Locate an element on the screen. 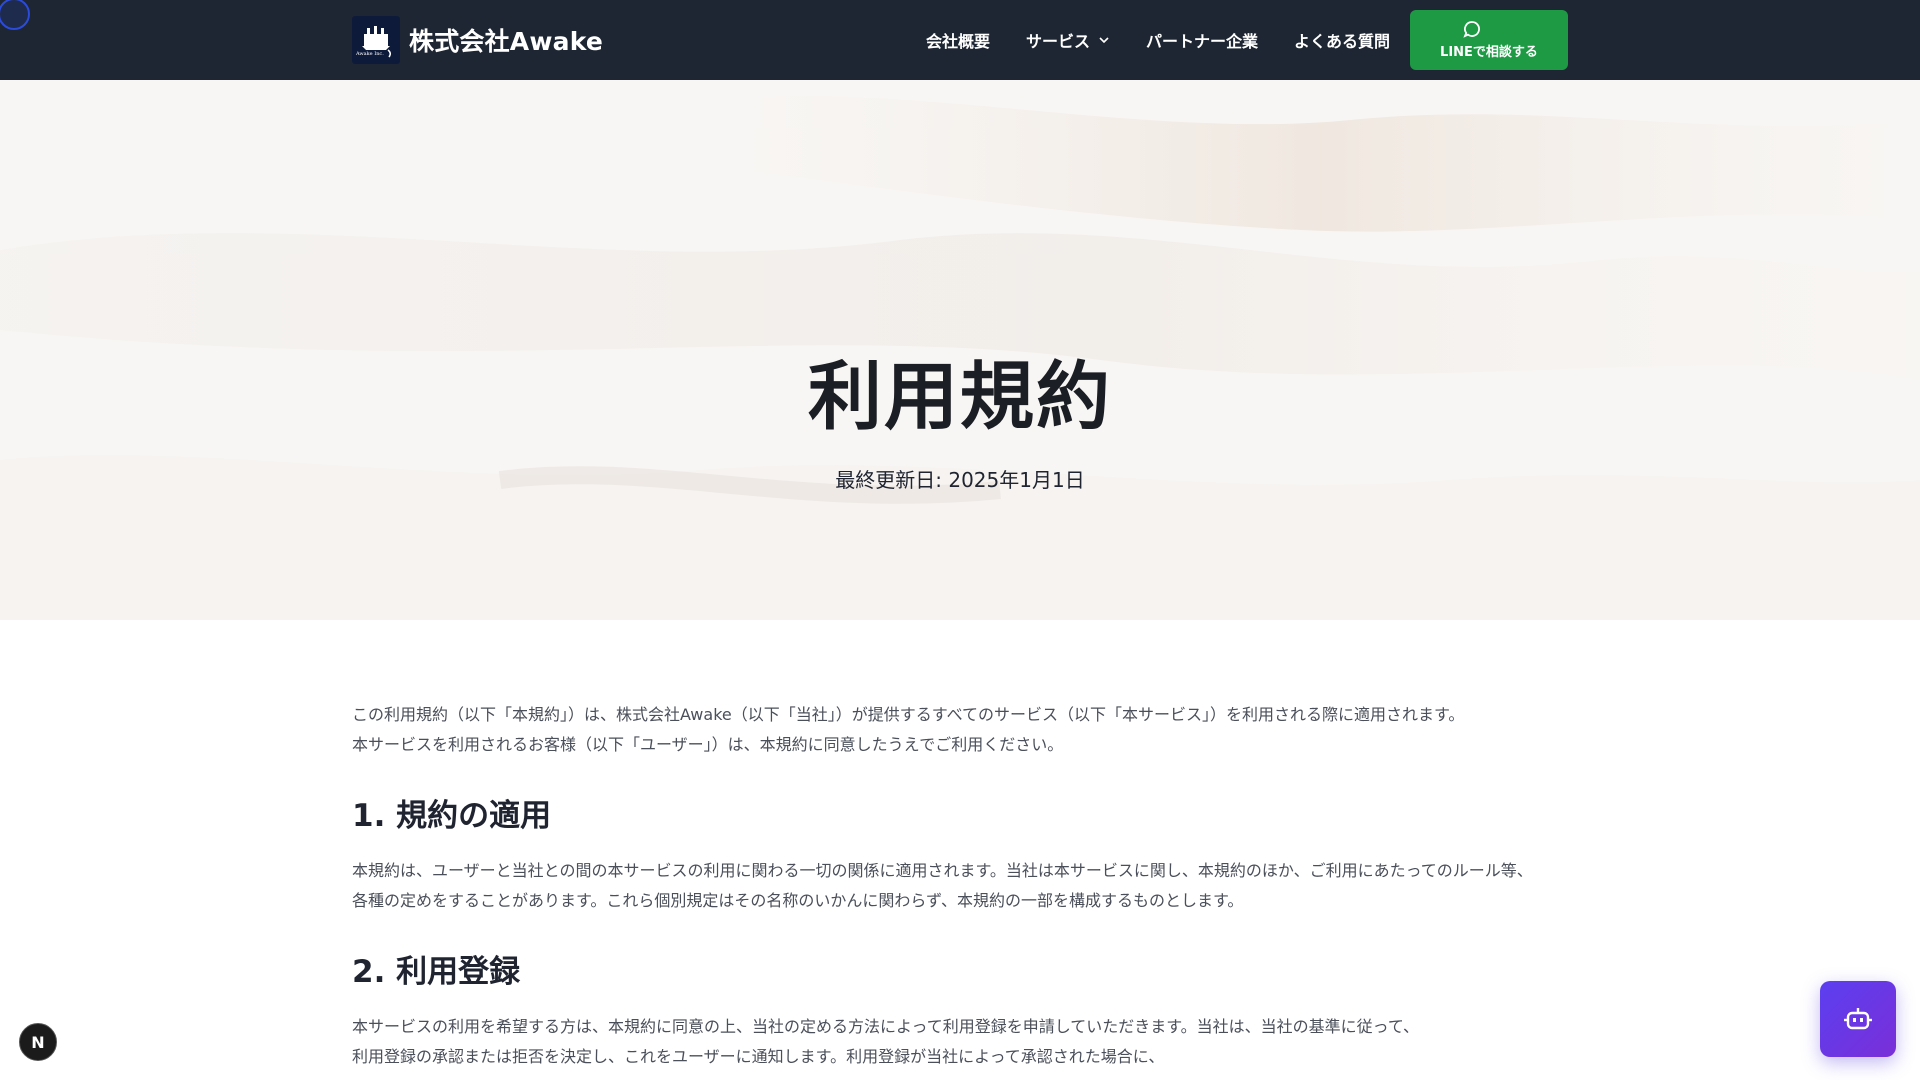  last-updated: 最終更新日: 2025年1月1日 is located at coordinates (960, 480).